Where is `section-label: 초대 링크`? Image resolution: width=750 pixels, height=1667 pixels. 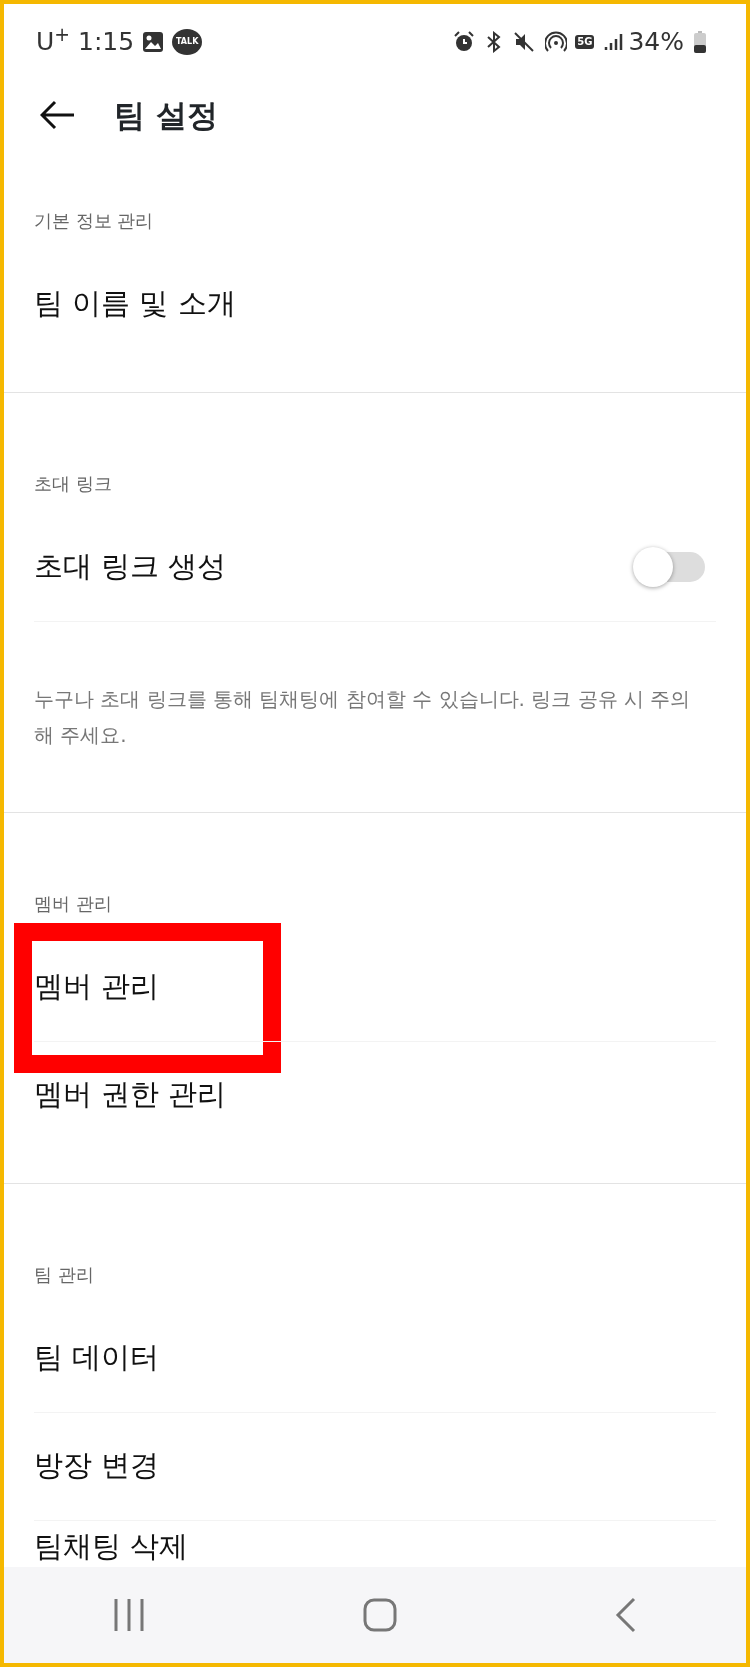 section-label: 초대 링크 is located at coordinates (73, 483).